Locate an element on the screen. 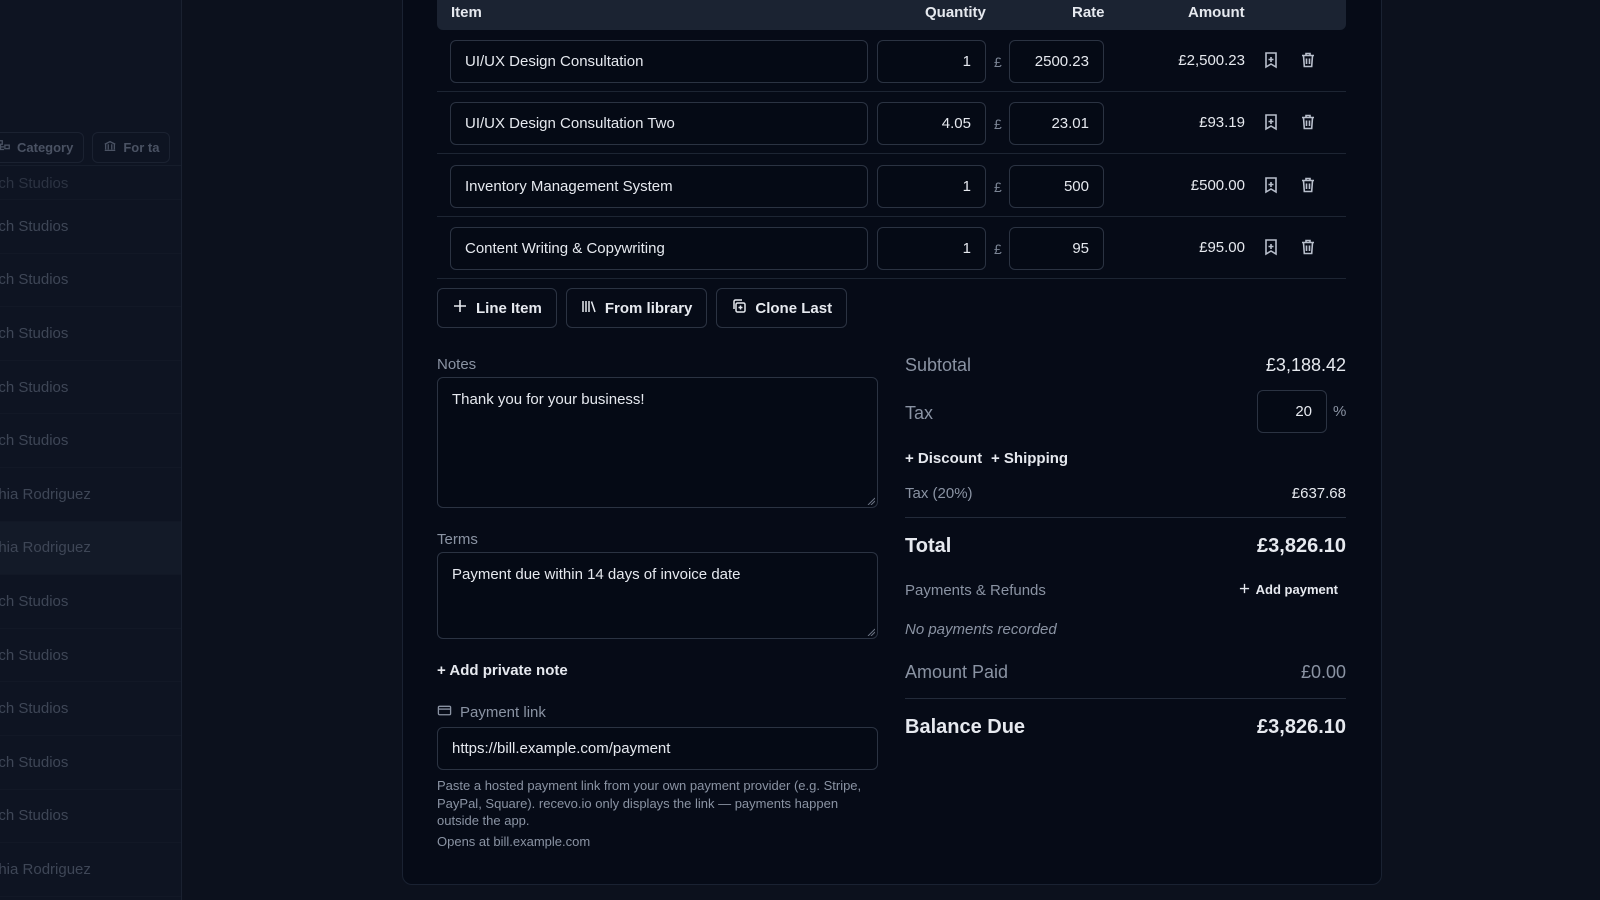  line-amount: £95.00 is located at coordinates (1222, 247).